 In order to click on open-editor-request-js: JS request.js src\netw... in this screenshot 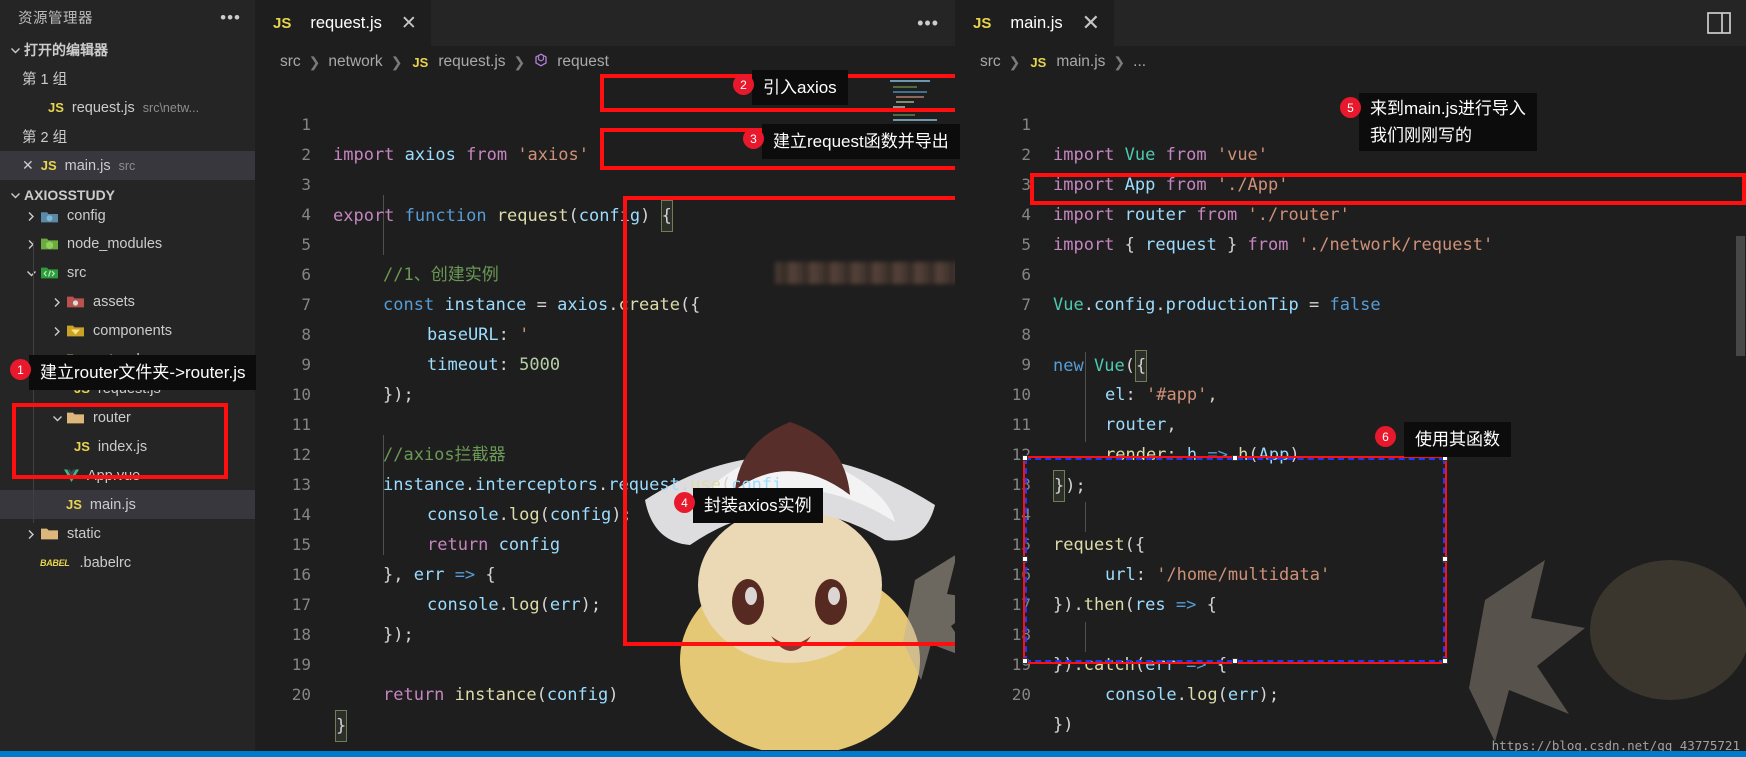, I will do `click(127, 107)`.